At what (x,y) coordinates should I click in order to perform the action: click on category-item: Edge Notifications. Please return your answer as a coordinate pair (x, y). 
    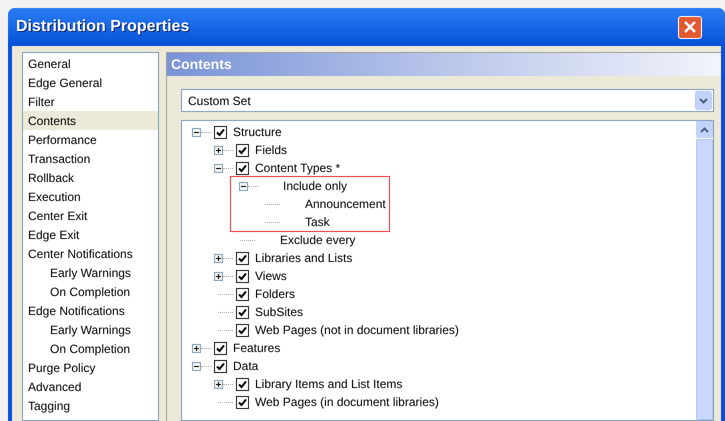
    Looking at the image, I should click on (90, 310).